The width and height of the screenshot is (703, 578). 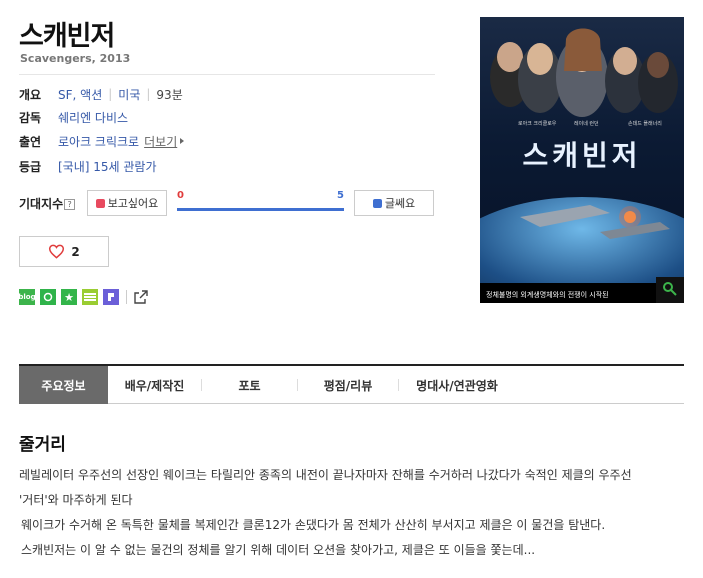 I want to click on blog-icon: blog, so click(x=27, y=297).